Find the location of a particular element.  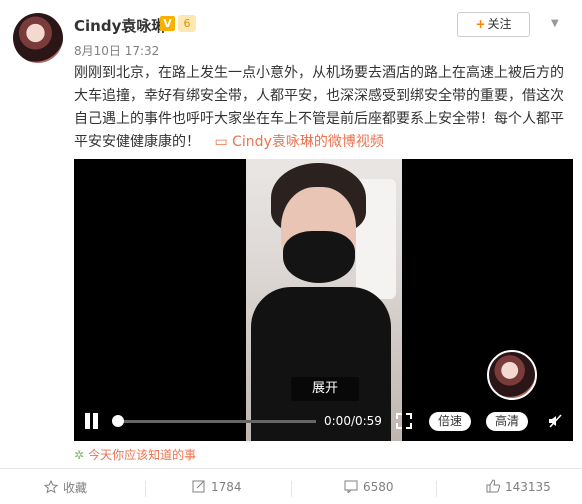

video-link: Cindy袁咏琳的微博视频 is located at coordinates (308, 142).